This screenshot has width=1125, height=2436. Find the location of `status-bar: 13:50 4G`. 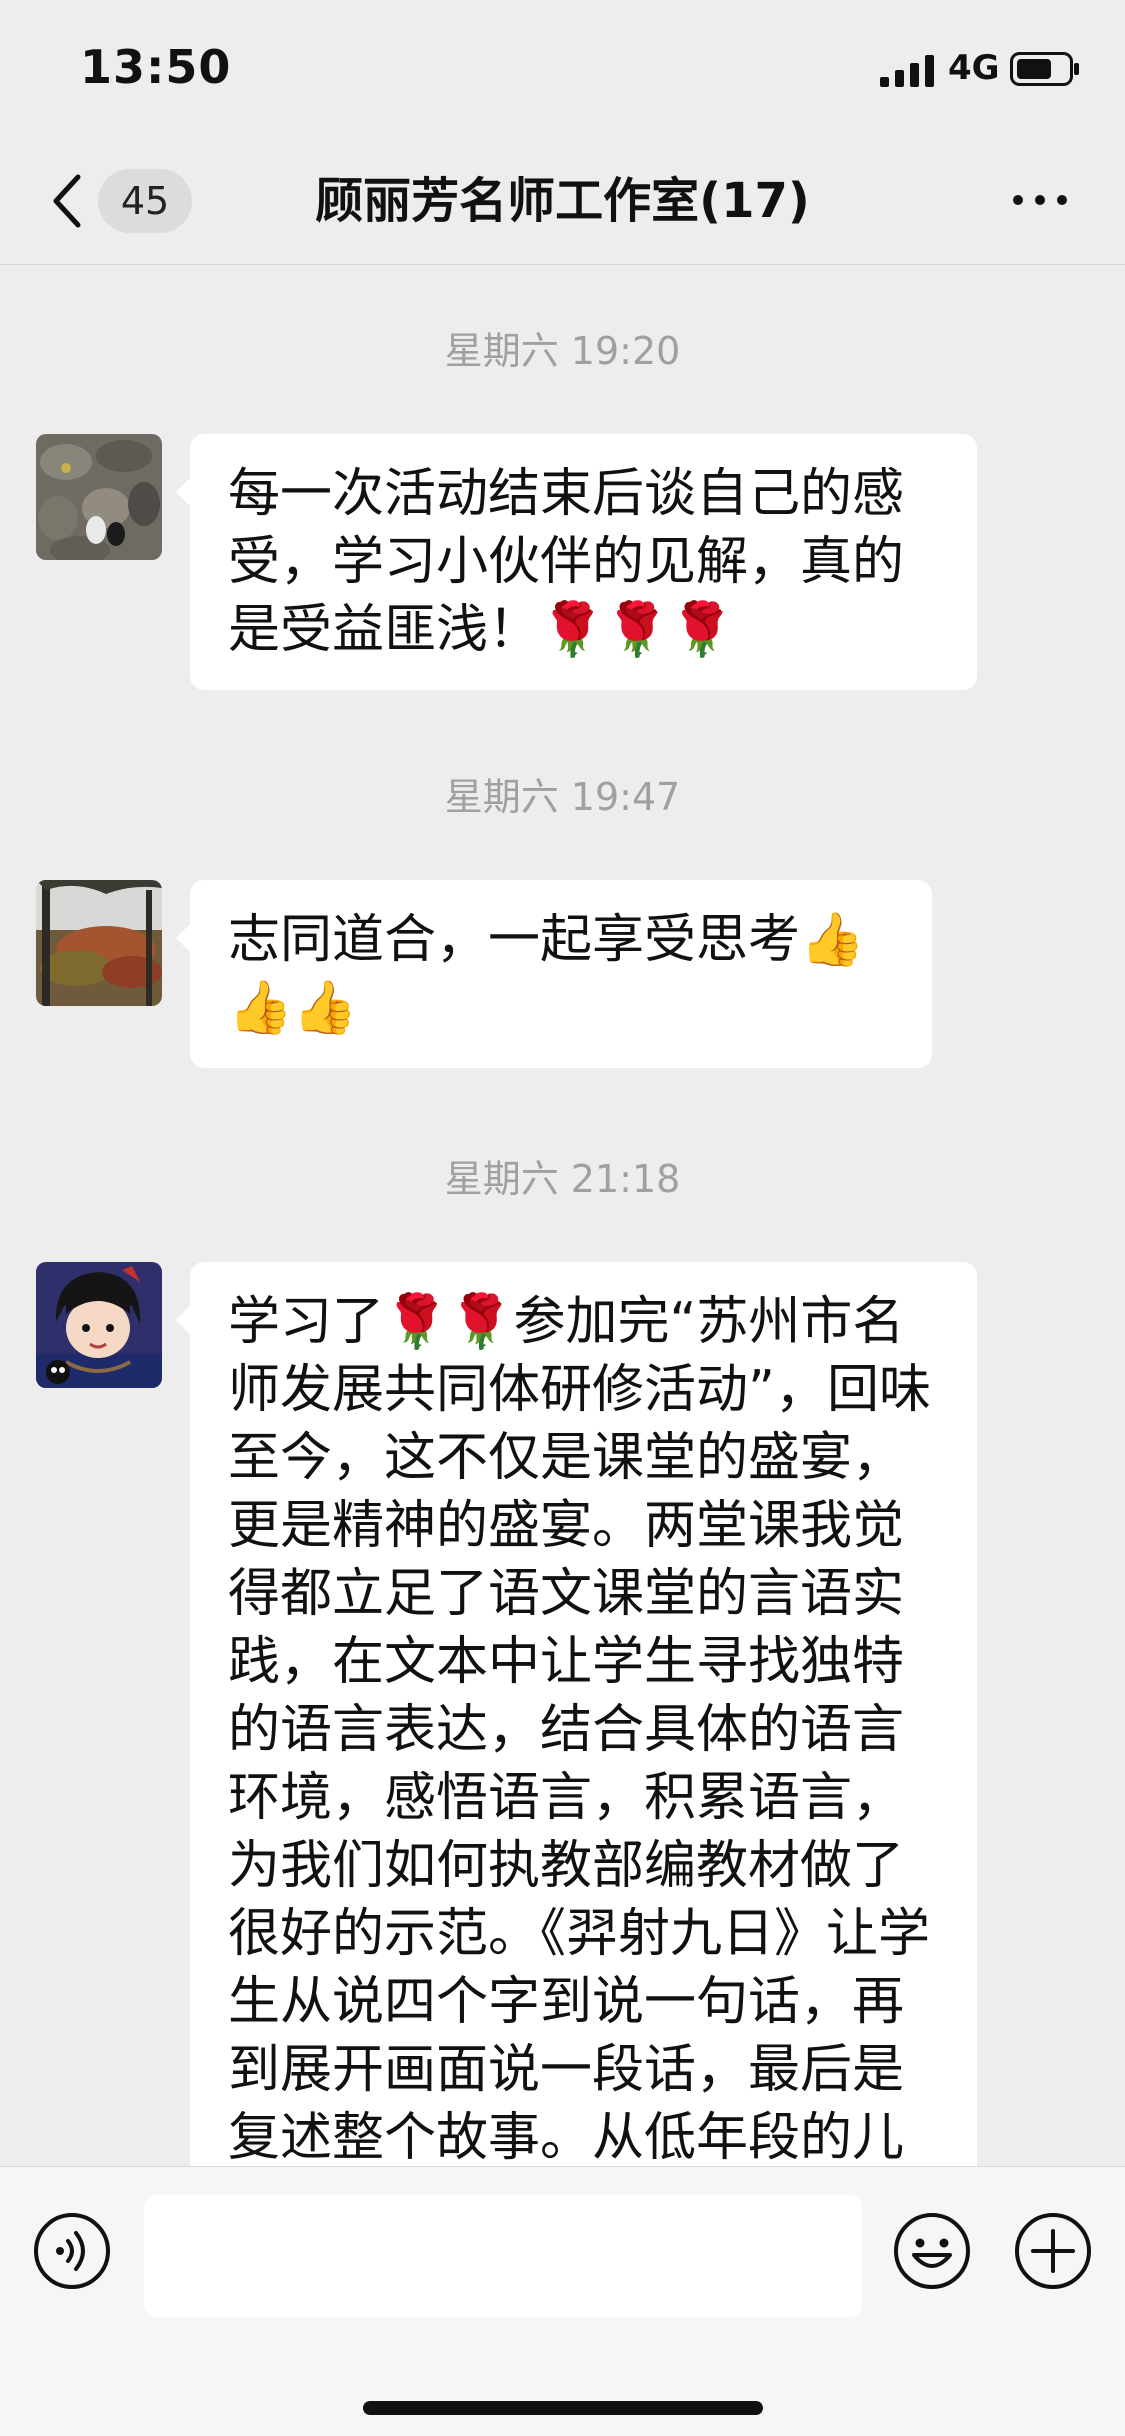

status-bar: 13:50 4G is located at coordinates (562, 67).